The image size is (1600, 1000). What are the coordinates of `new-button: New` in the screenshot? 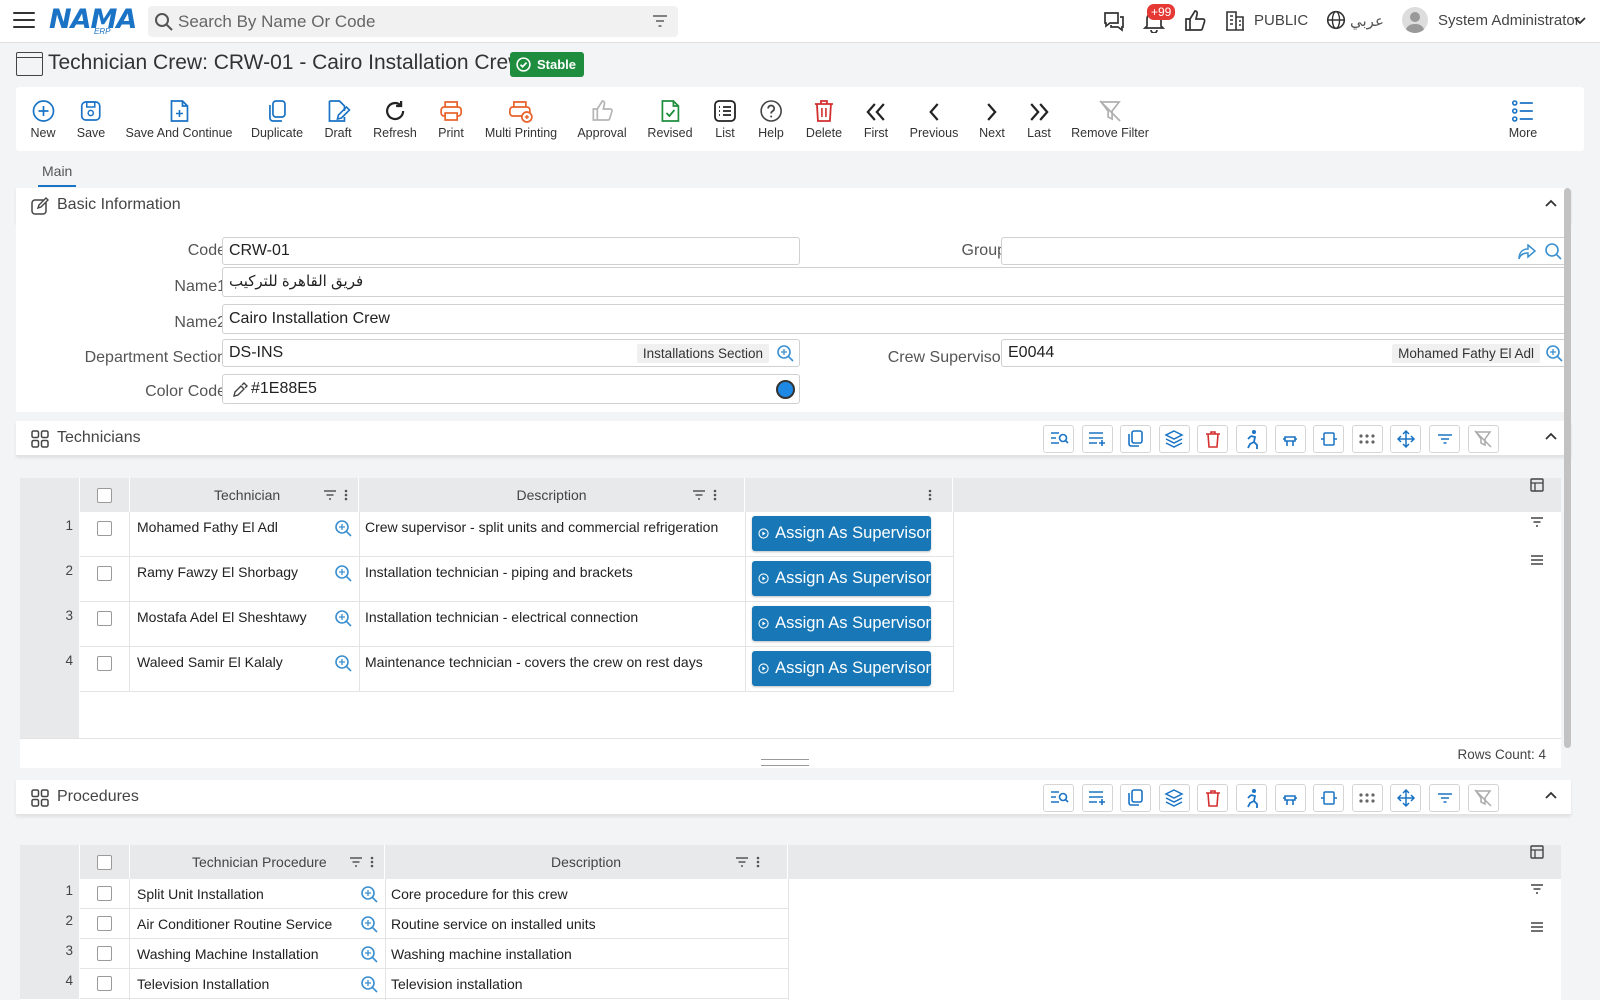 It's located at (43, 117).